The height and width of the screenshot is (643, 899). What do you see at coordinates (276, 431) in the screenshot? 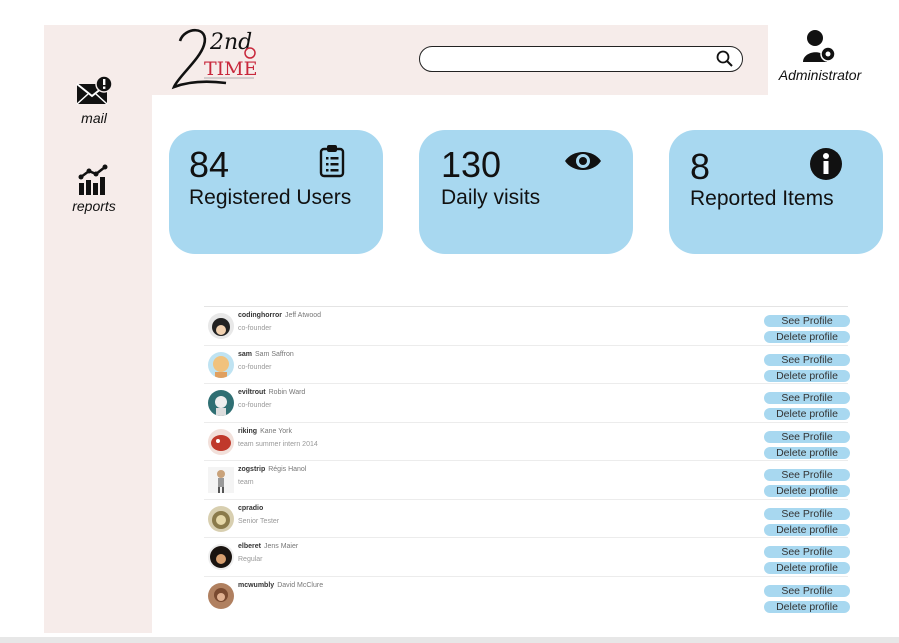
I see `real-name: Kane York` at bounding box center [276, 431].